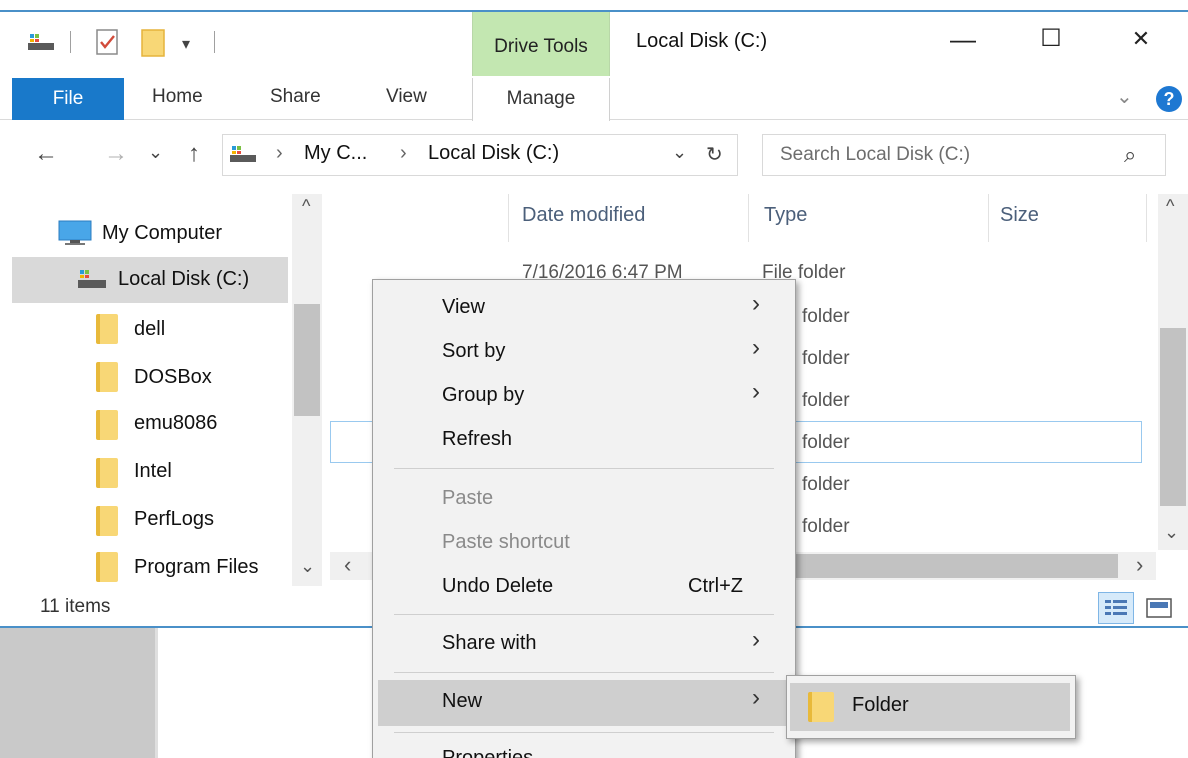 The width and height of the screenshot is (1188, 758). I want to click on properties-icon, so click(108, 42).